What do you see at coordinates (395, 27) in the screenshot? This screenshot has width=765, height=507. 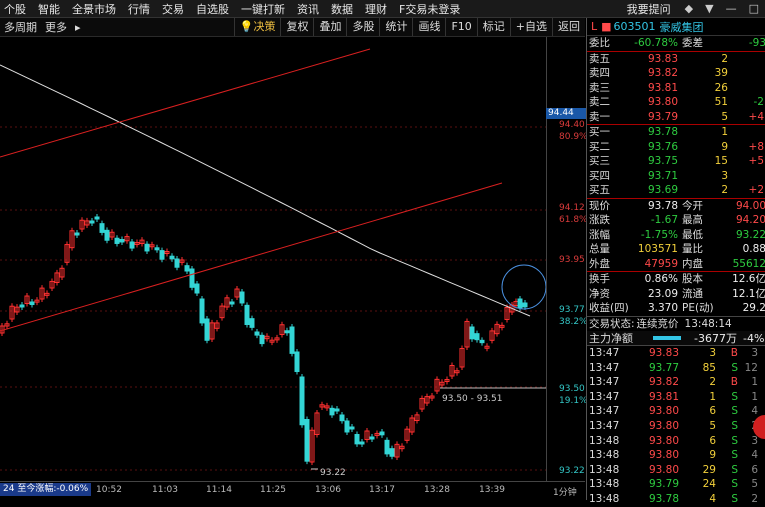 I see `stats-button: 统计` at bounding box center [395, 27].